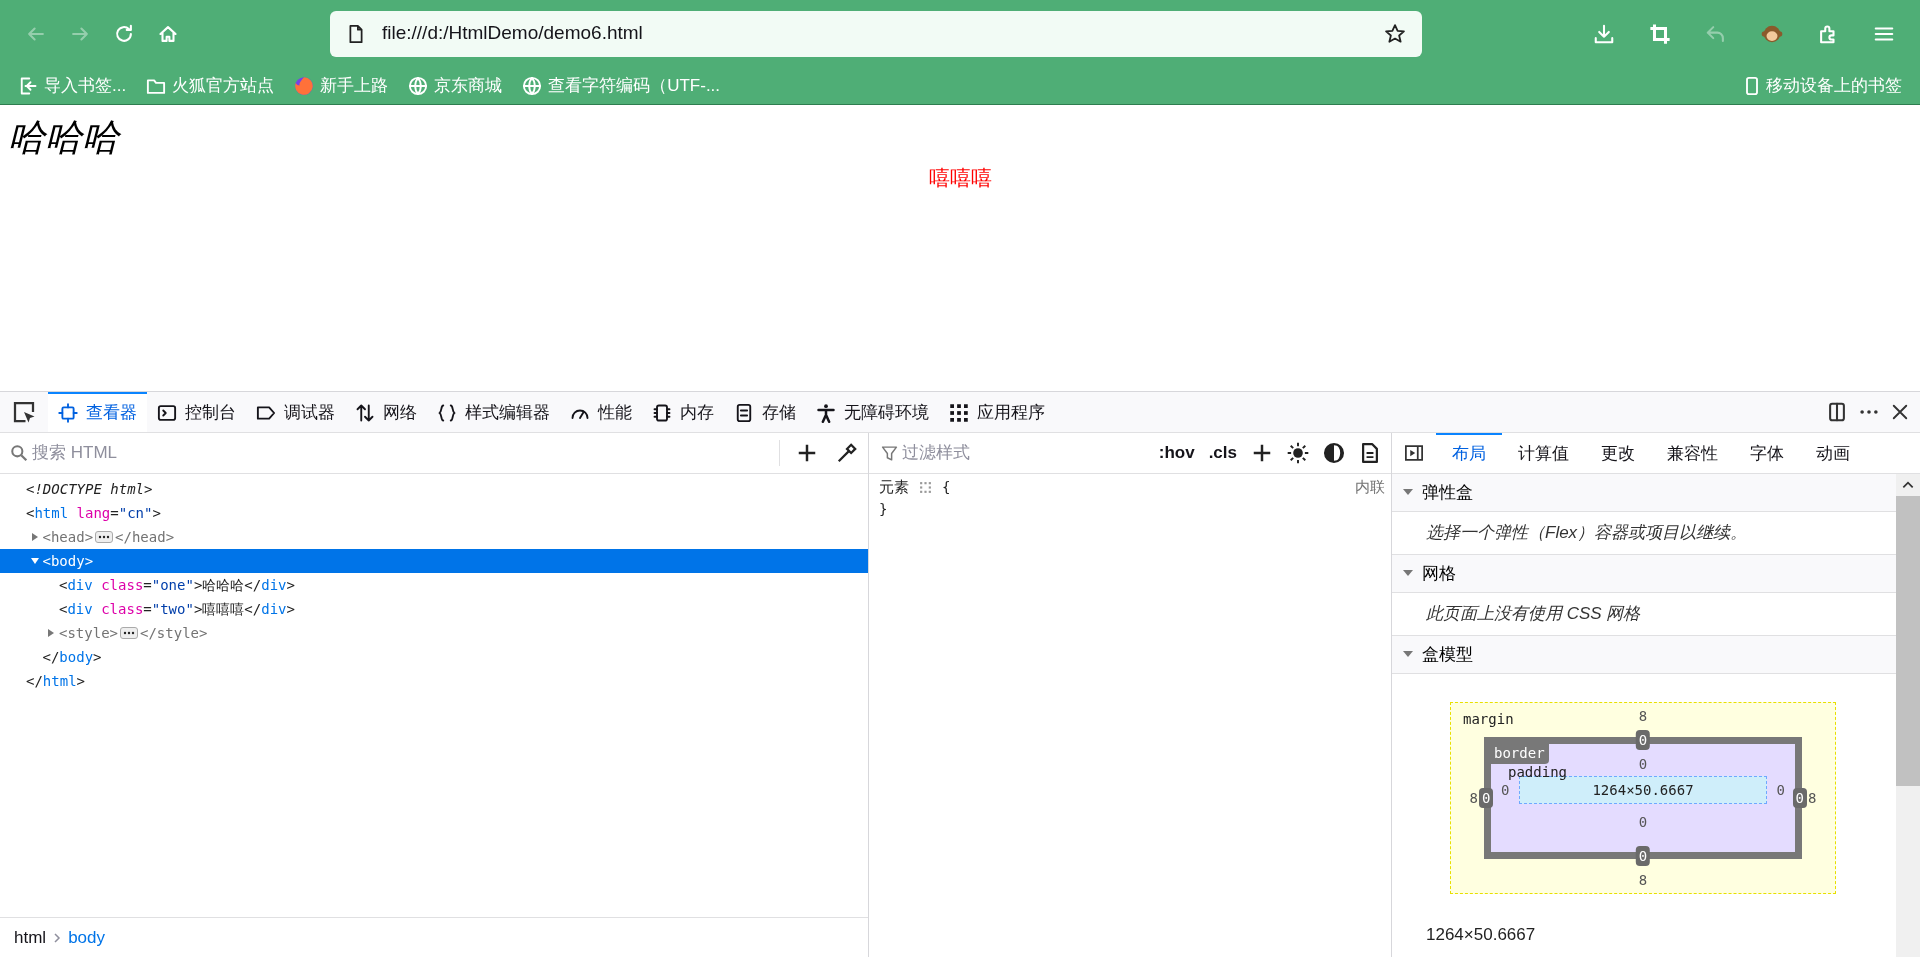 This screenshot has height=957, width=1920. What do you see at coordinates (1837, 412) in the screenshot?
I see `dock-icon` at bounding box center [1837, 412].